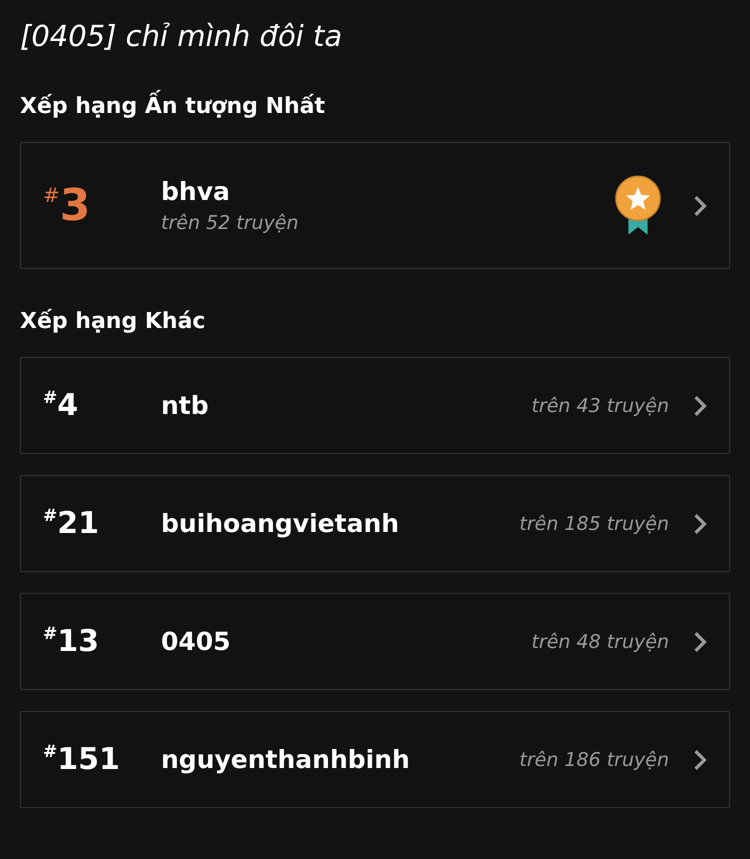 This screenshot has width=750, height=859. I want to click on rank-number: $^{#}$151, so click(82, 759).